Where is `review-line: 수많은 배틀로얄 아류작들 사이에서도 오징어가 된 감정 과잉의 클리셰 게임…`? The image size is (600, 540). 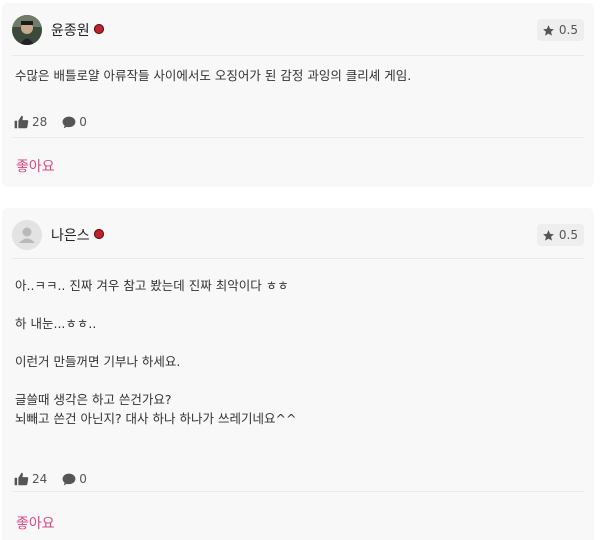
review-line: 수많은 배틀로얄 아류작들 사이에서도 오징어가 된 감정 과잉의 클리셰 게임… is located at coordinates (213, 75).